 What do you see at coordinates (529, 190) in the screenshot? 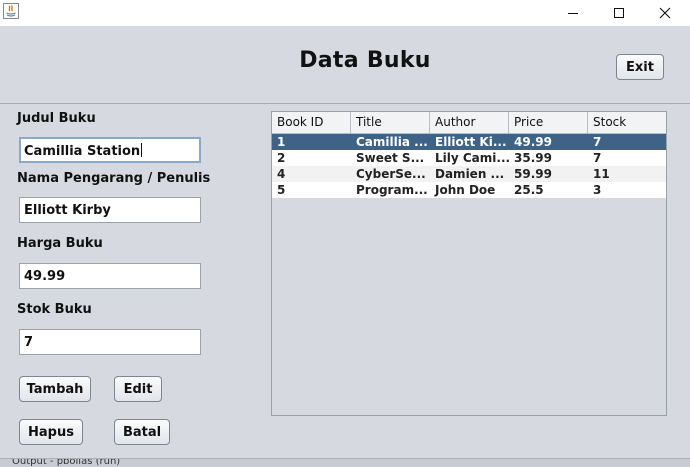
I see `table-cell: 25.5` at bounding box center [529, 190].